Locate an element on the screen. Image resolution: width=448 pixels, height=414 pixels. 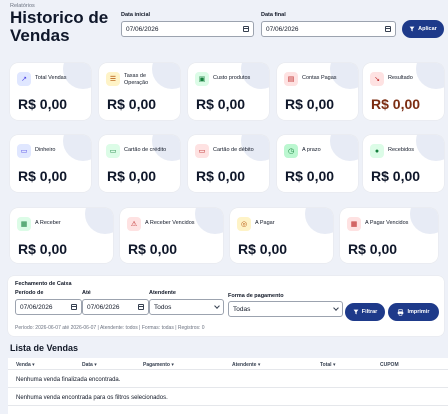
card-label: A Pagar Vencidos is located at coordinates (387, 223).